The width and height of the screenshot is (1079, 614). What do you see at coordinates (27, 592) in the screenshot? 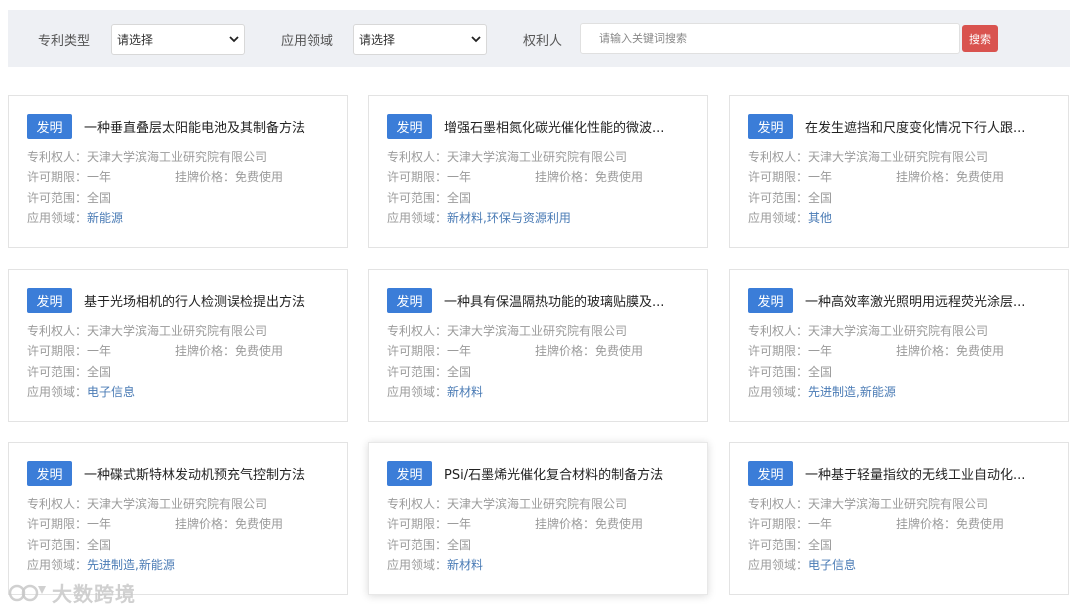
I see `logo-icon` at bounding box center [27, 592].